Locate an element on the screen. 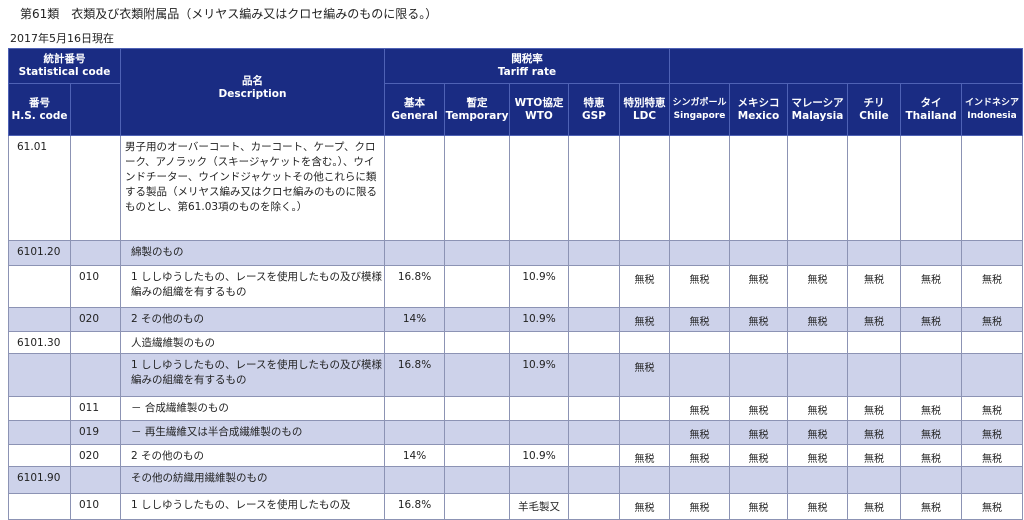  description-cell: 1 ししゆうしたもの、レースを使用したもの及び模様編みの組織を有するもの is located at coordinates (252, 375).